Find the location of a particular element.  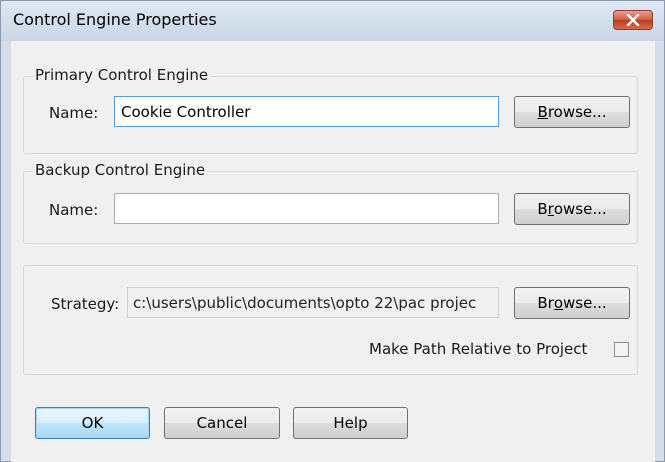

primary-name-label: Name: is located at coordinates (74, 113).